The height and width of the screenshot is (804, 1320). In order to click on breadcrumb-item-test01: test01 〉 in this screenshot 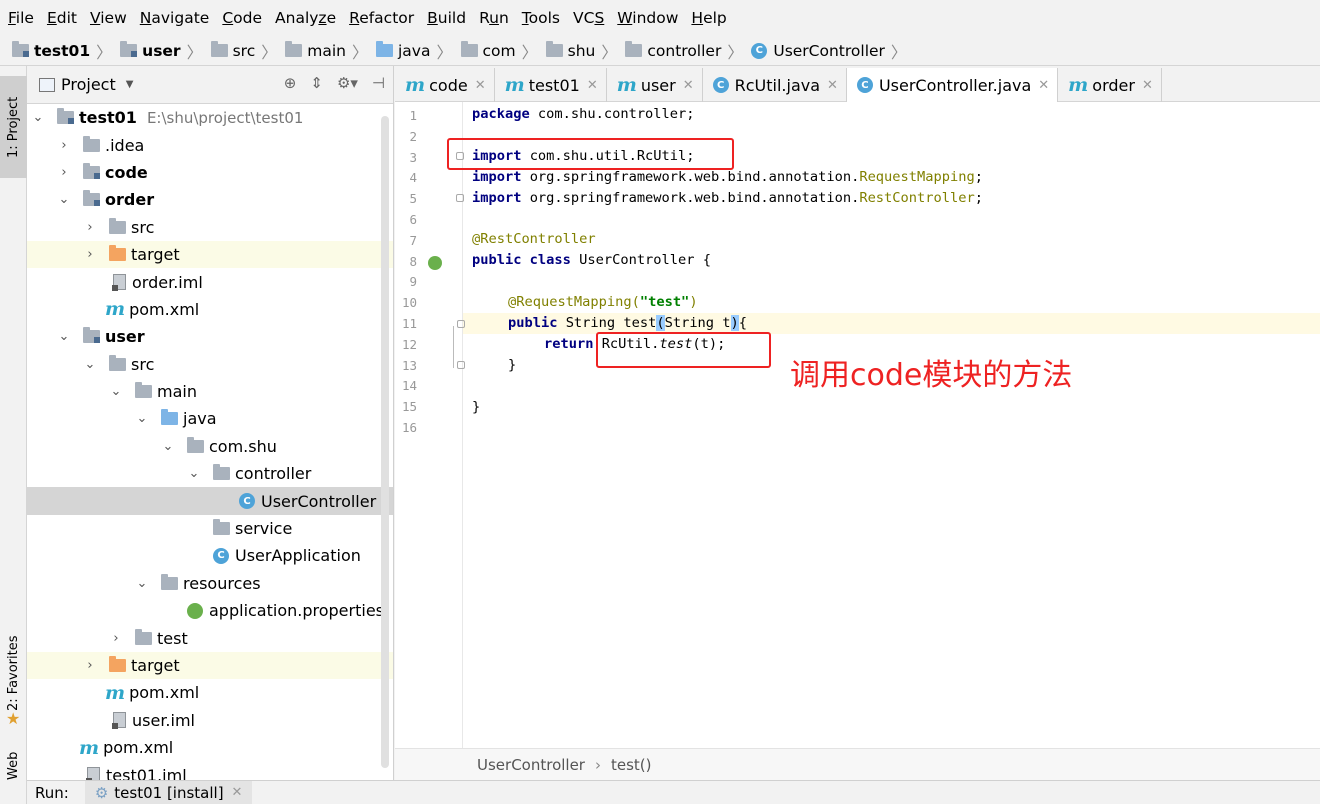, I will do `click(66, 51)`.